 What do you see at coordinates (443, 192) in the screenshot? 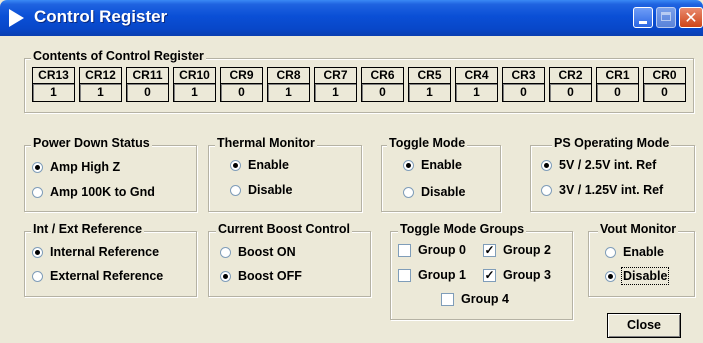
I see `toggle-mode-label-1: Disable` at bounding box center [443, 192].